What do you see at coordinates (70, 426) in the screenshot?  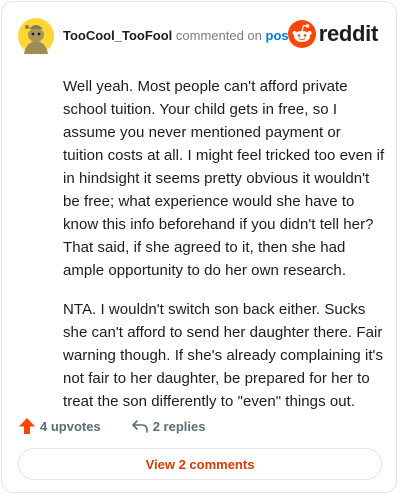 I see `upvote-count: 4 upvotes` at bounding box center [70, 426].